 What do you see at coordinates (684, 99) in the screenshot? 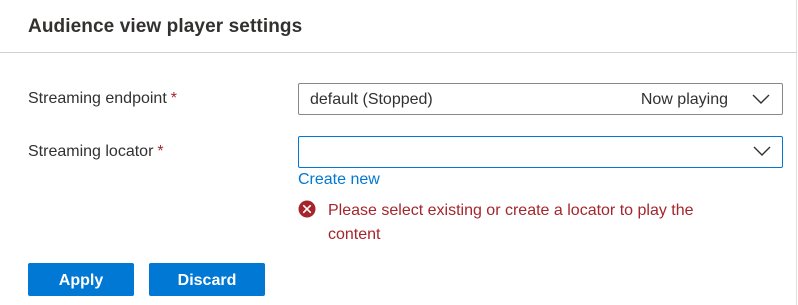
I see `now-playing-label: Now playing` at bounding box center [684, 99].